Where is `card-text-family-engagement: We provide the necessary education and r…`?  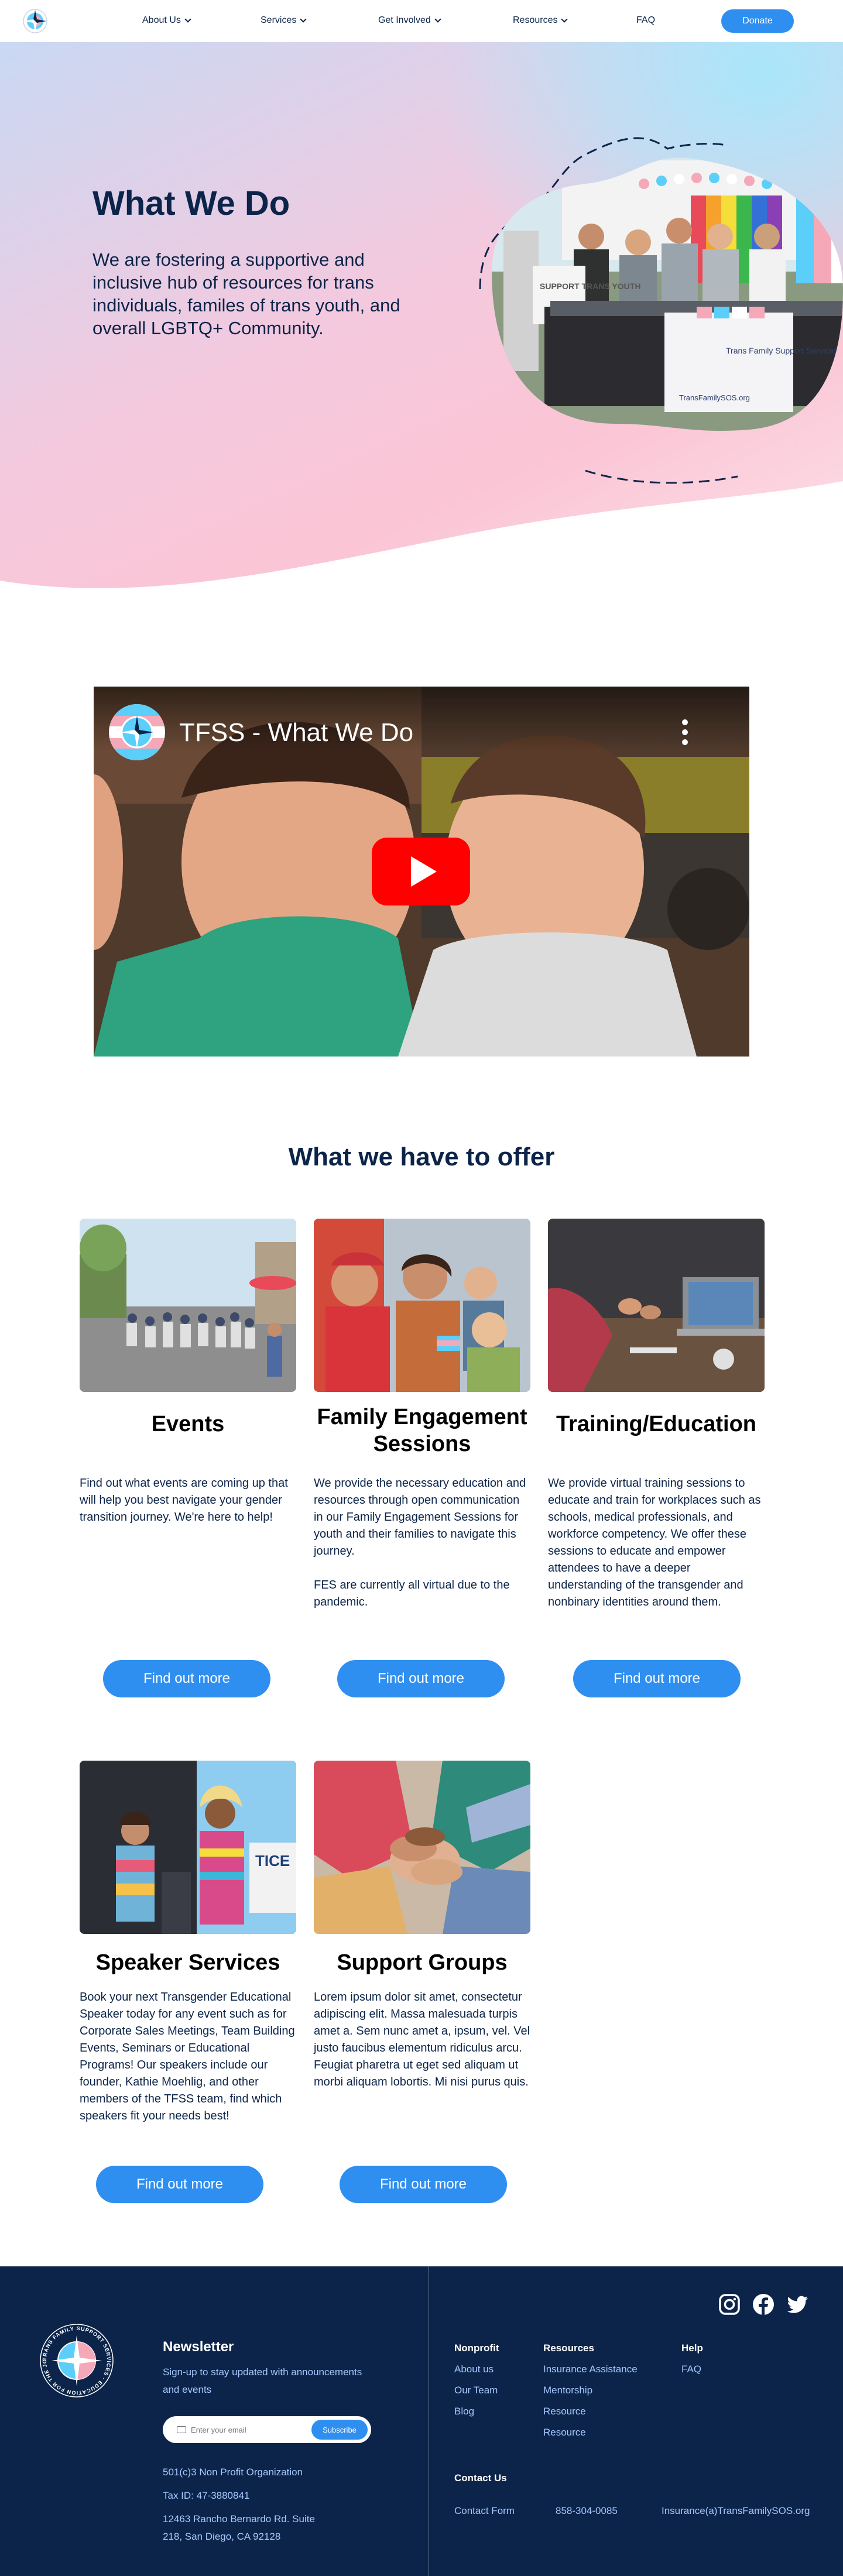
card-text-family-engagement: We provide the necessary education and r… is located at coordinates (420, 1542).